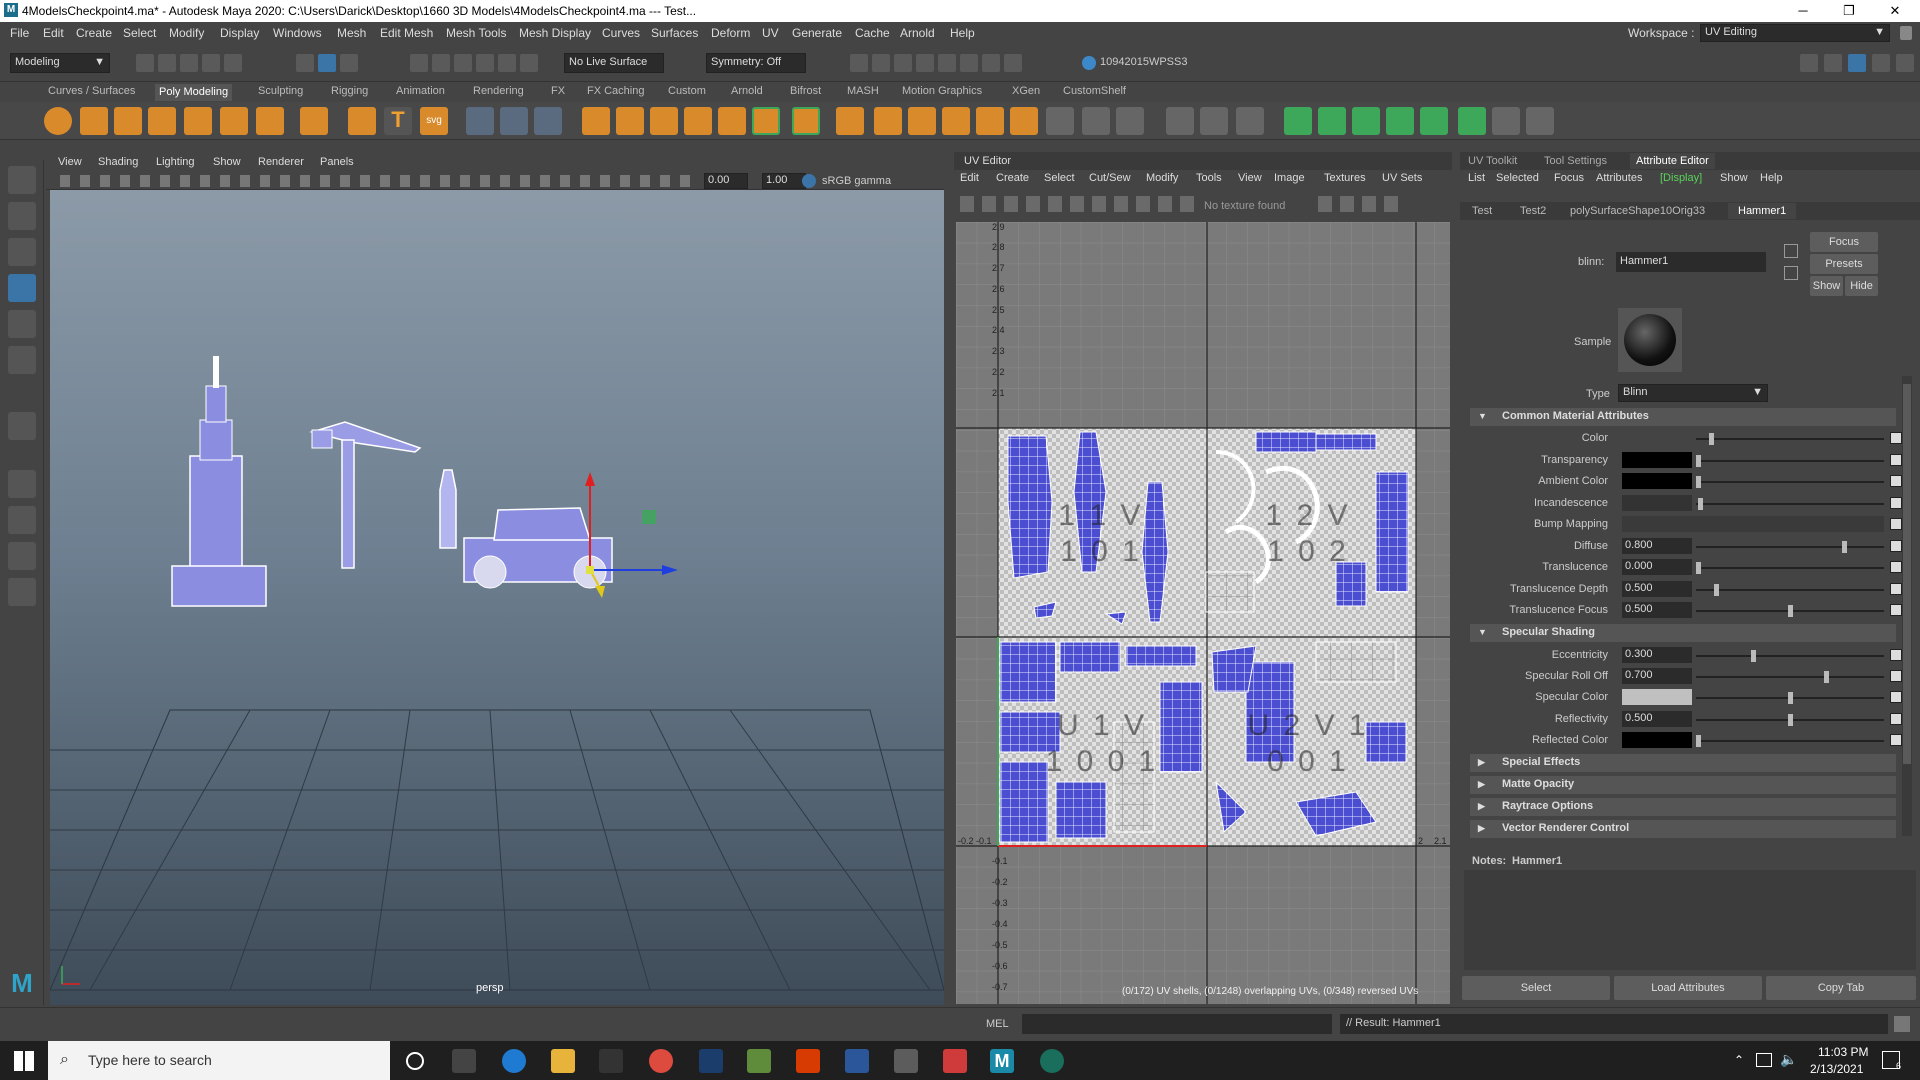 Image resolution: width=1920 pixels, height=1080 pixels. What do you see at coordinates (480, 121) in the screenshot?
I see `sweep-mesh-icon` at bounding box center [480, 121].